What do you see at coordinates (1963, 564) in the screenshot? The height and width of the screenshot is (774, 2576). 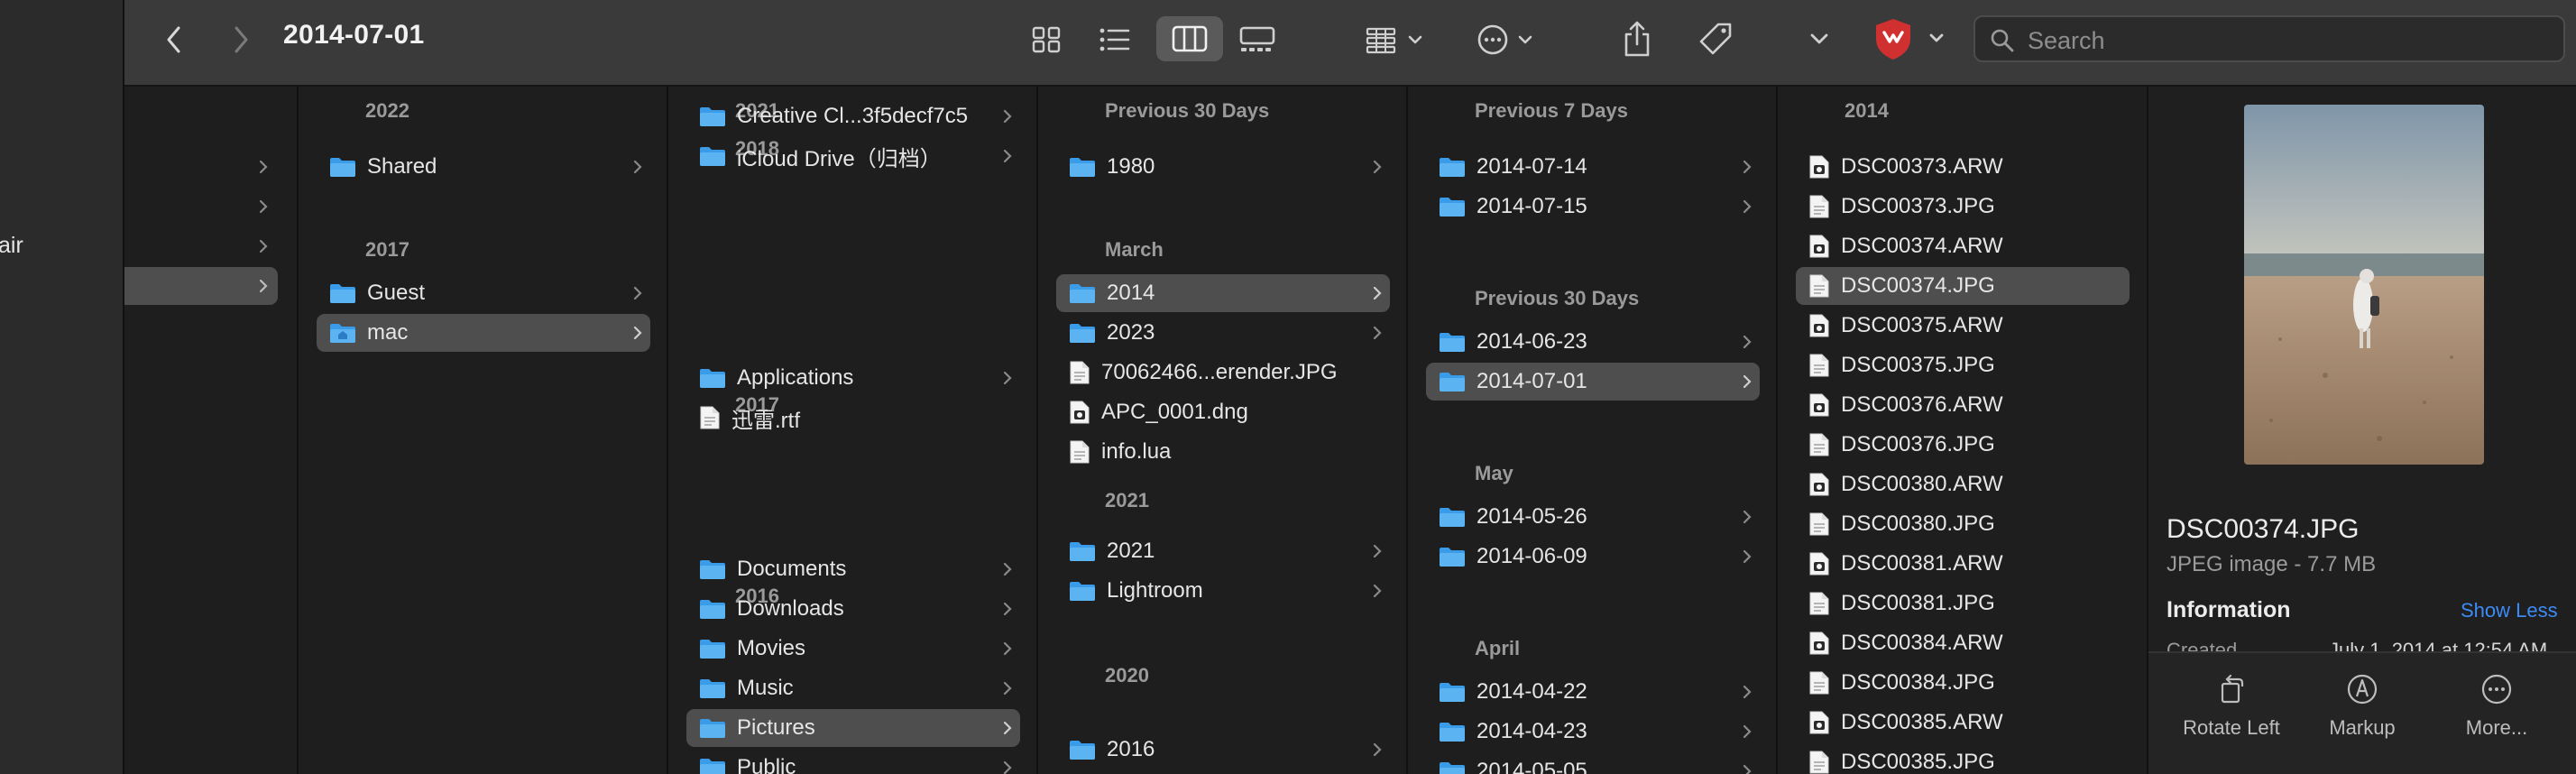 I see `list-item: DSC00381.ARW` at bounding box center [1963, 564].